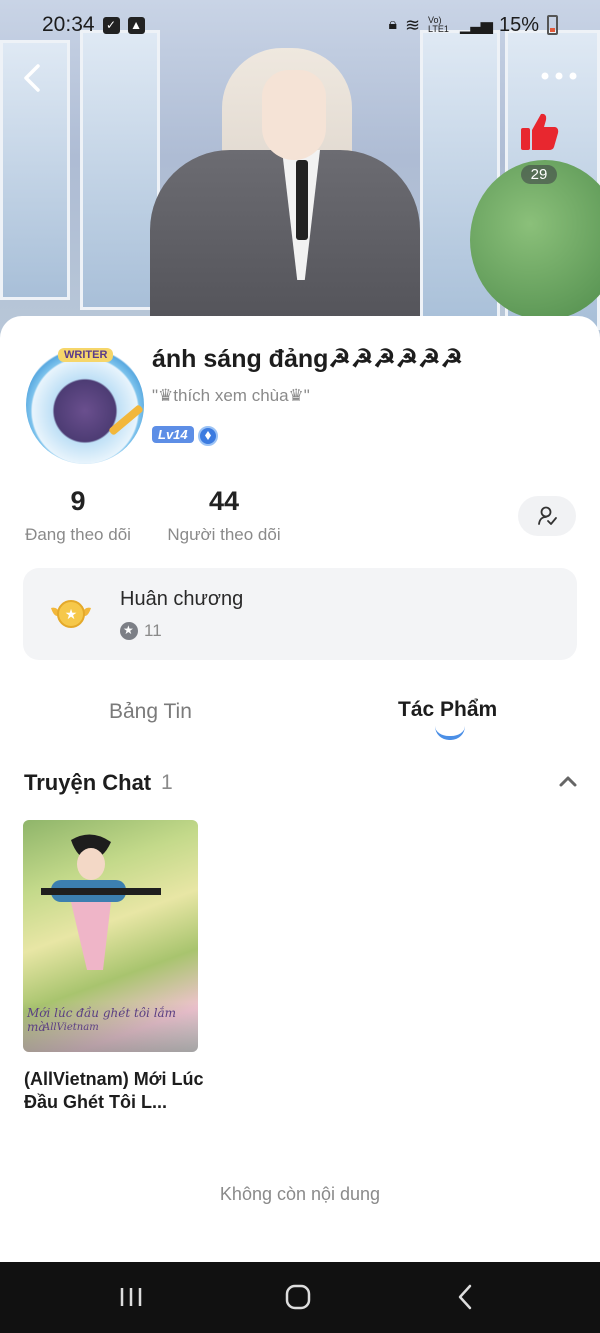 Image resolution: width=600 pixels, height=1333 pixels. I want to click on collapse-section-button, so click(568, 782).